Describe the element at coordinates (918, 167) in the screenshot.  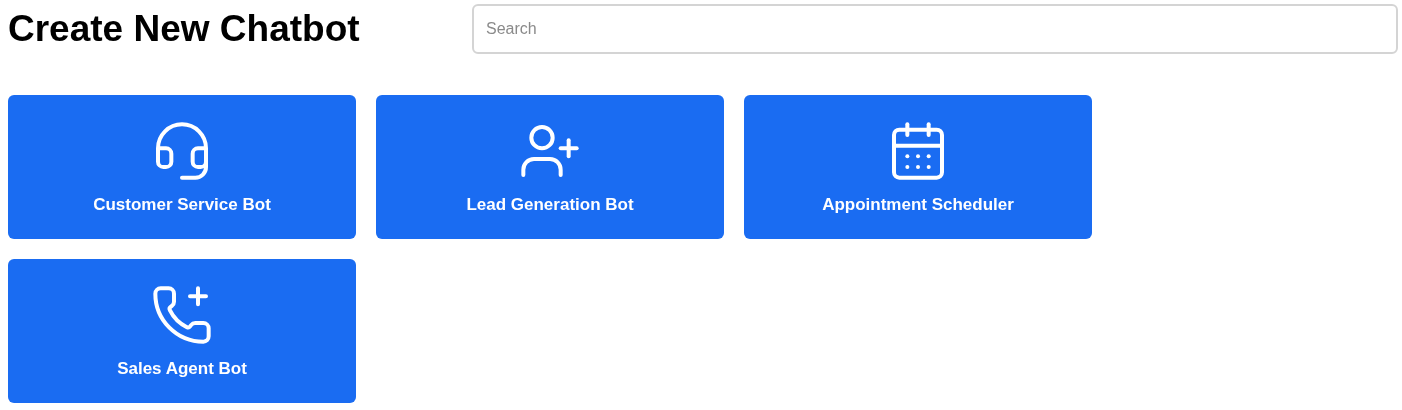
I see `bot-template-card: Appointment Scheduler` at that location.